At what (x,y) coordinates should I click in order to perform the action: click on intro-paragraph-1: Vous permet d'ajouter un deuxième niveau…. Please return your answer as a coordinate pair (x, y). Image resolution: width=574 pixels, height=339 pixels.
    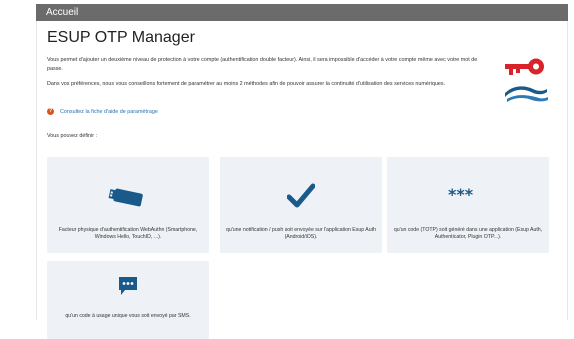
    Looking at the image, I should click on (262, 64).